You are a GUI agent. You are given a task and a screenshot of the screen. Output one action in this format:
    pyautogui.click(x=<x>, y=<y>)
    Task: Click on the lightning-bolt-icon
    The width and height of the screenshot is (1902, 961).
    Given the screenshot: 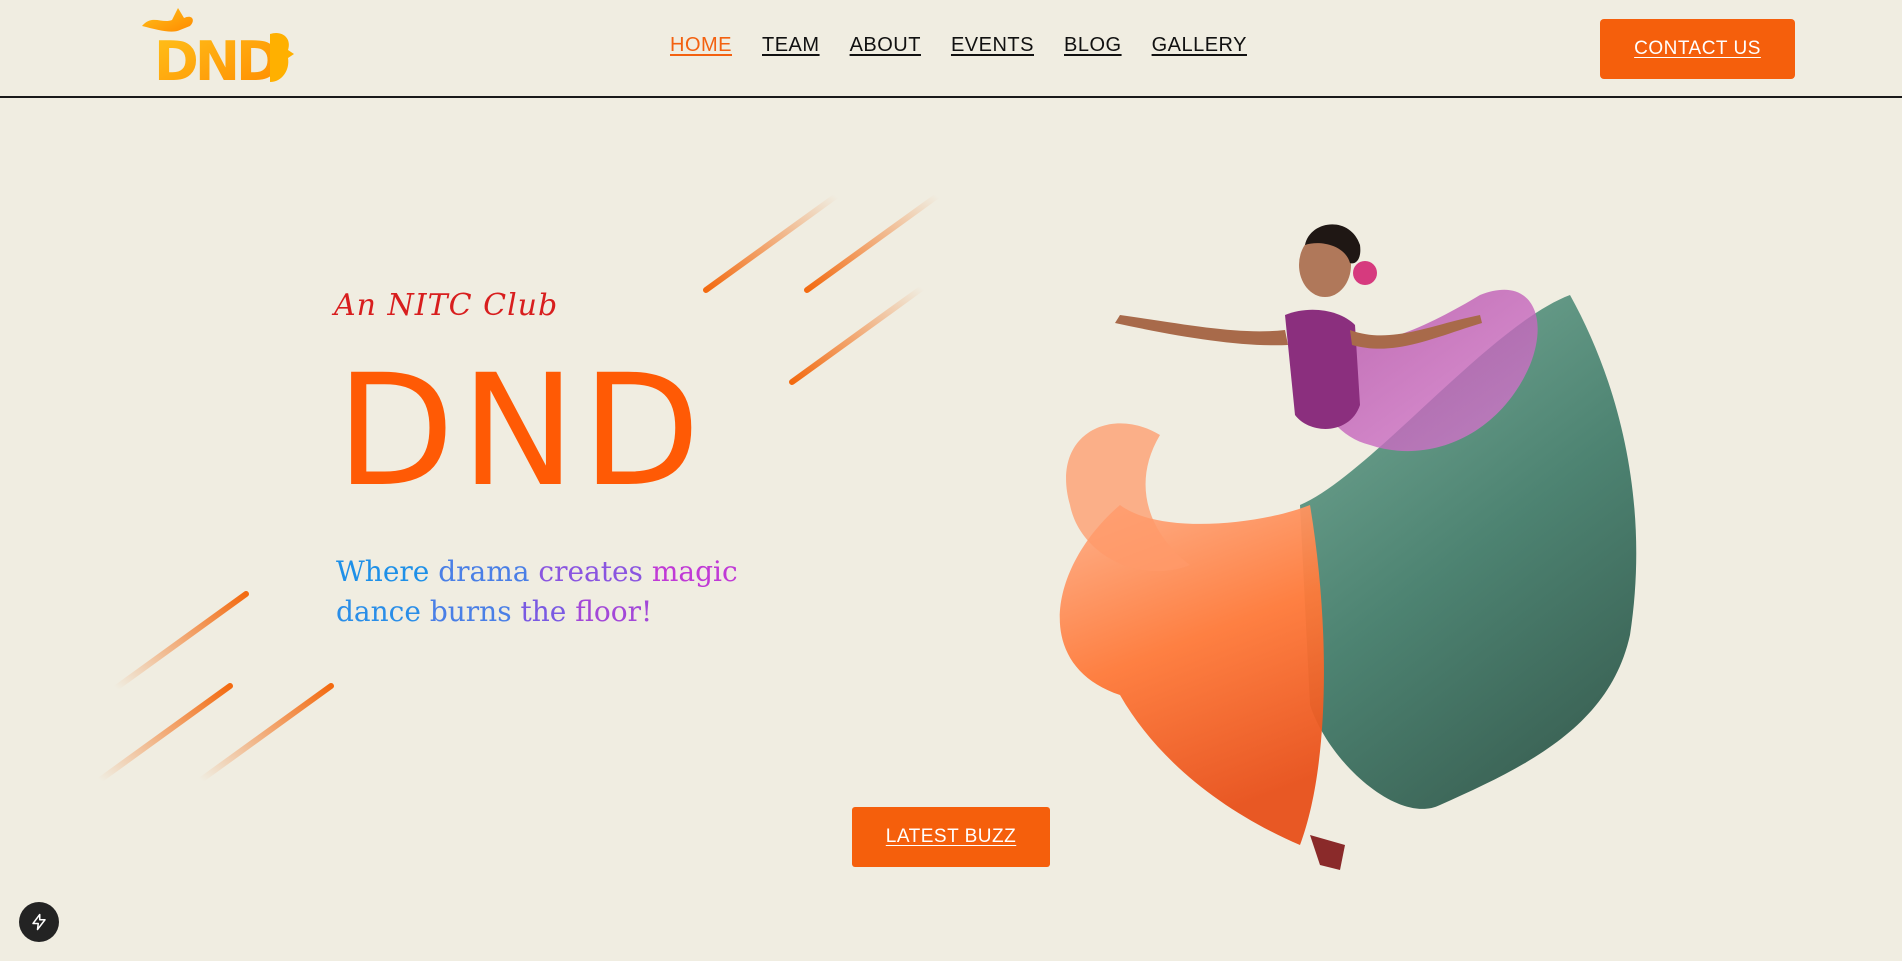 What is the action you would take?
    pyautogui.click(x=39, y=922)
    